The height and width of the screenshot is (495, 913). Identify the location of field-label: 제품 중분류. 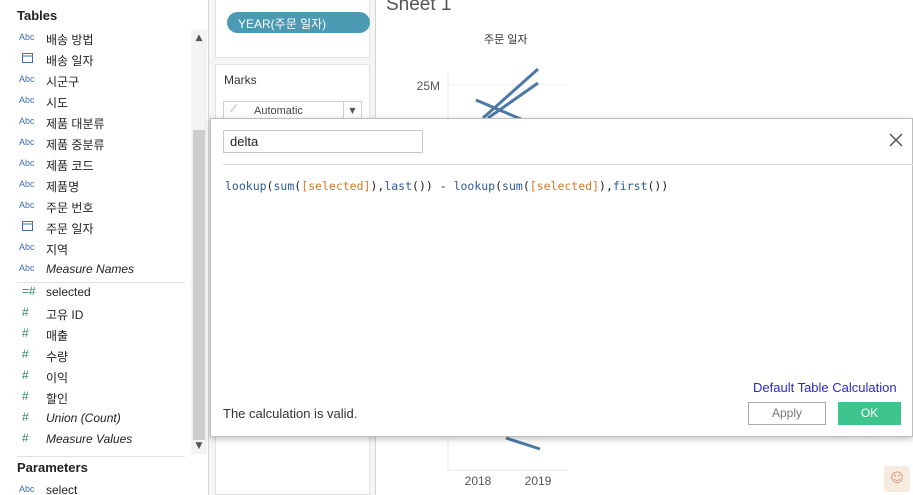
(75, 145).